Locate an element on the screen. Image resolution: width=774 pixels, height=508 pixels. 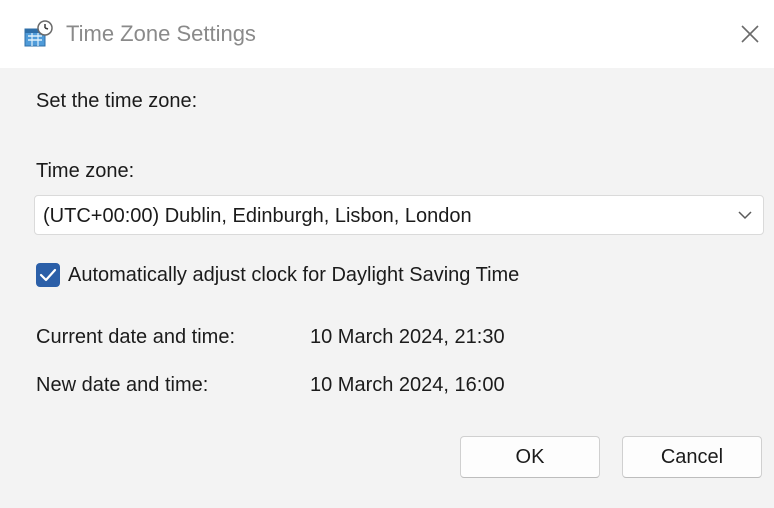
close-icon is located at coordinates (750, 38).